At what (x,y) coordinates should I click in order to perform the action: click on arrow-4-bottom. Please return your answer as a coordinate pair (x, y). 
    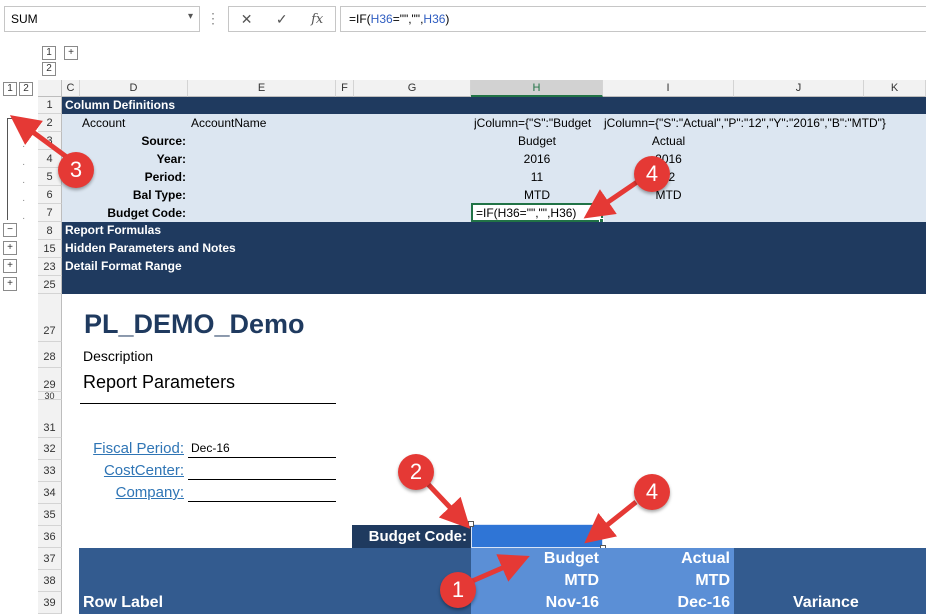
    Looking at the image, I should click on (611, 522).